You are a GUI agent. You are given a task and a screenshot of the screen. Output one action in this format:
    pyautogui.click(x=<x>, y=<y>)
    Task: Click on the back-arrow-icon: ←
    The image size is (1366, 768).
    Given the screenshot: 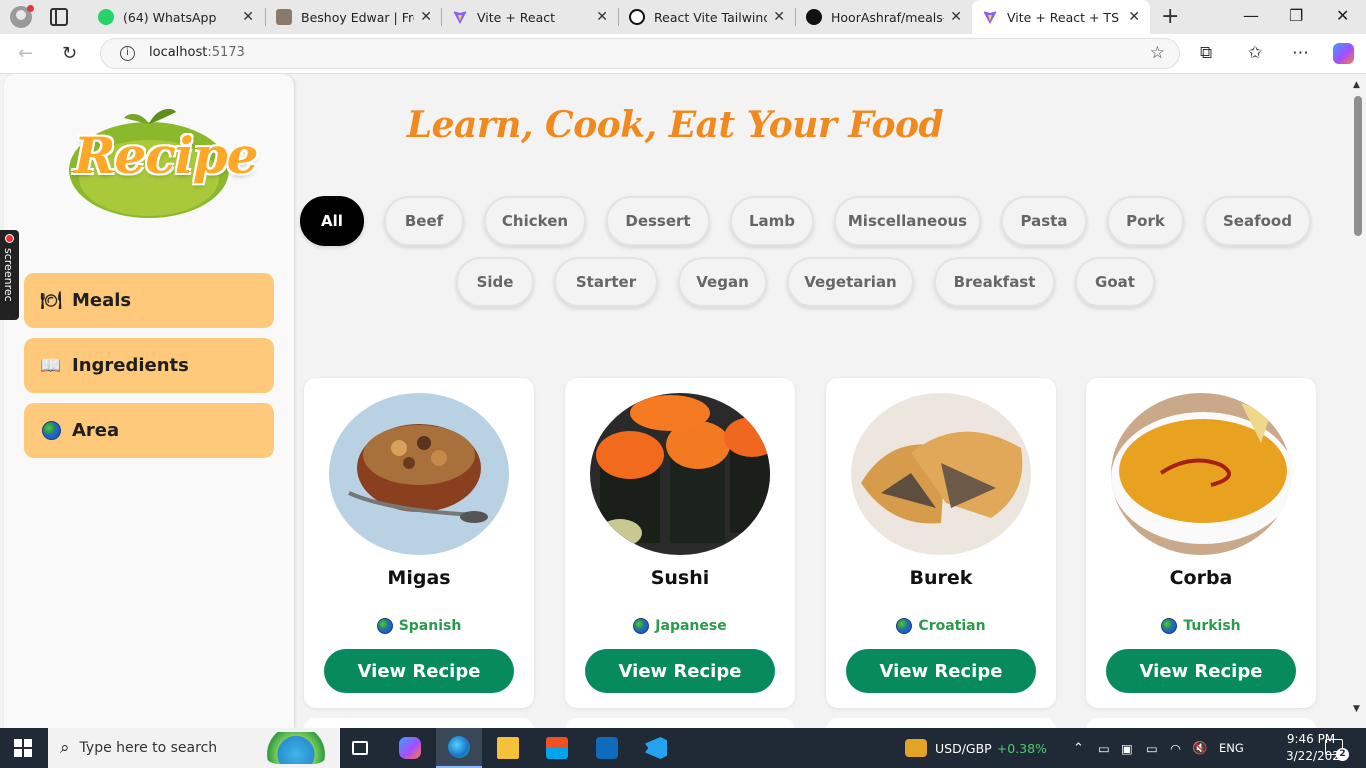 What is the action you would take?
    pyautogui.click(x=25, y=53)
    